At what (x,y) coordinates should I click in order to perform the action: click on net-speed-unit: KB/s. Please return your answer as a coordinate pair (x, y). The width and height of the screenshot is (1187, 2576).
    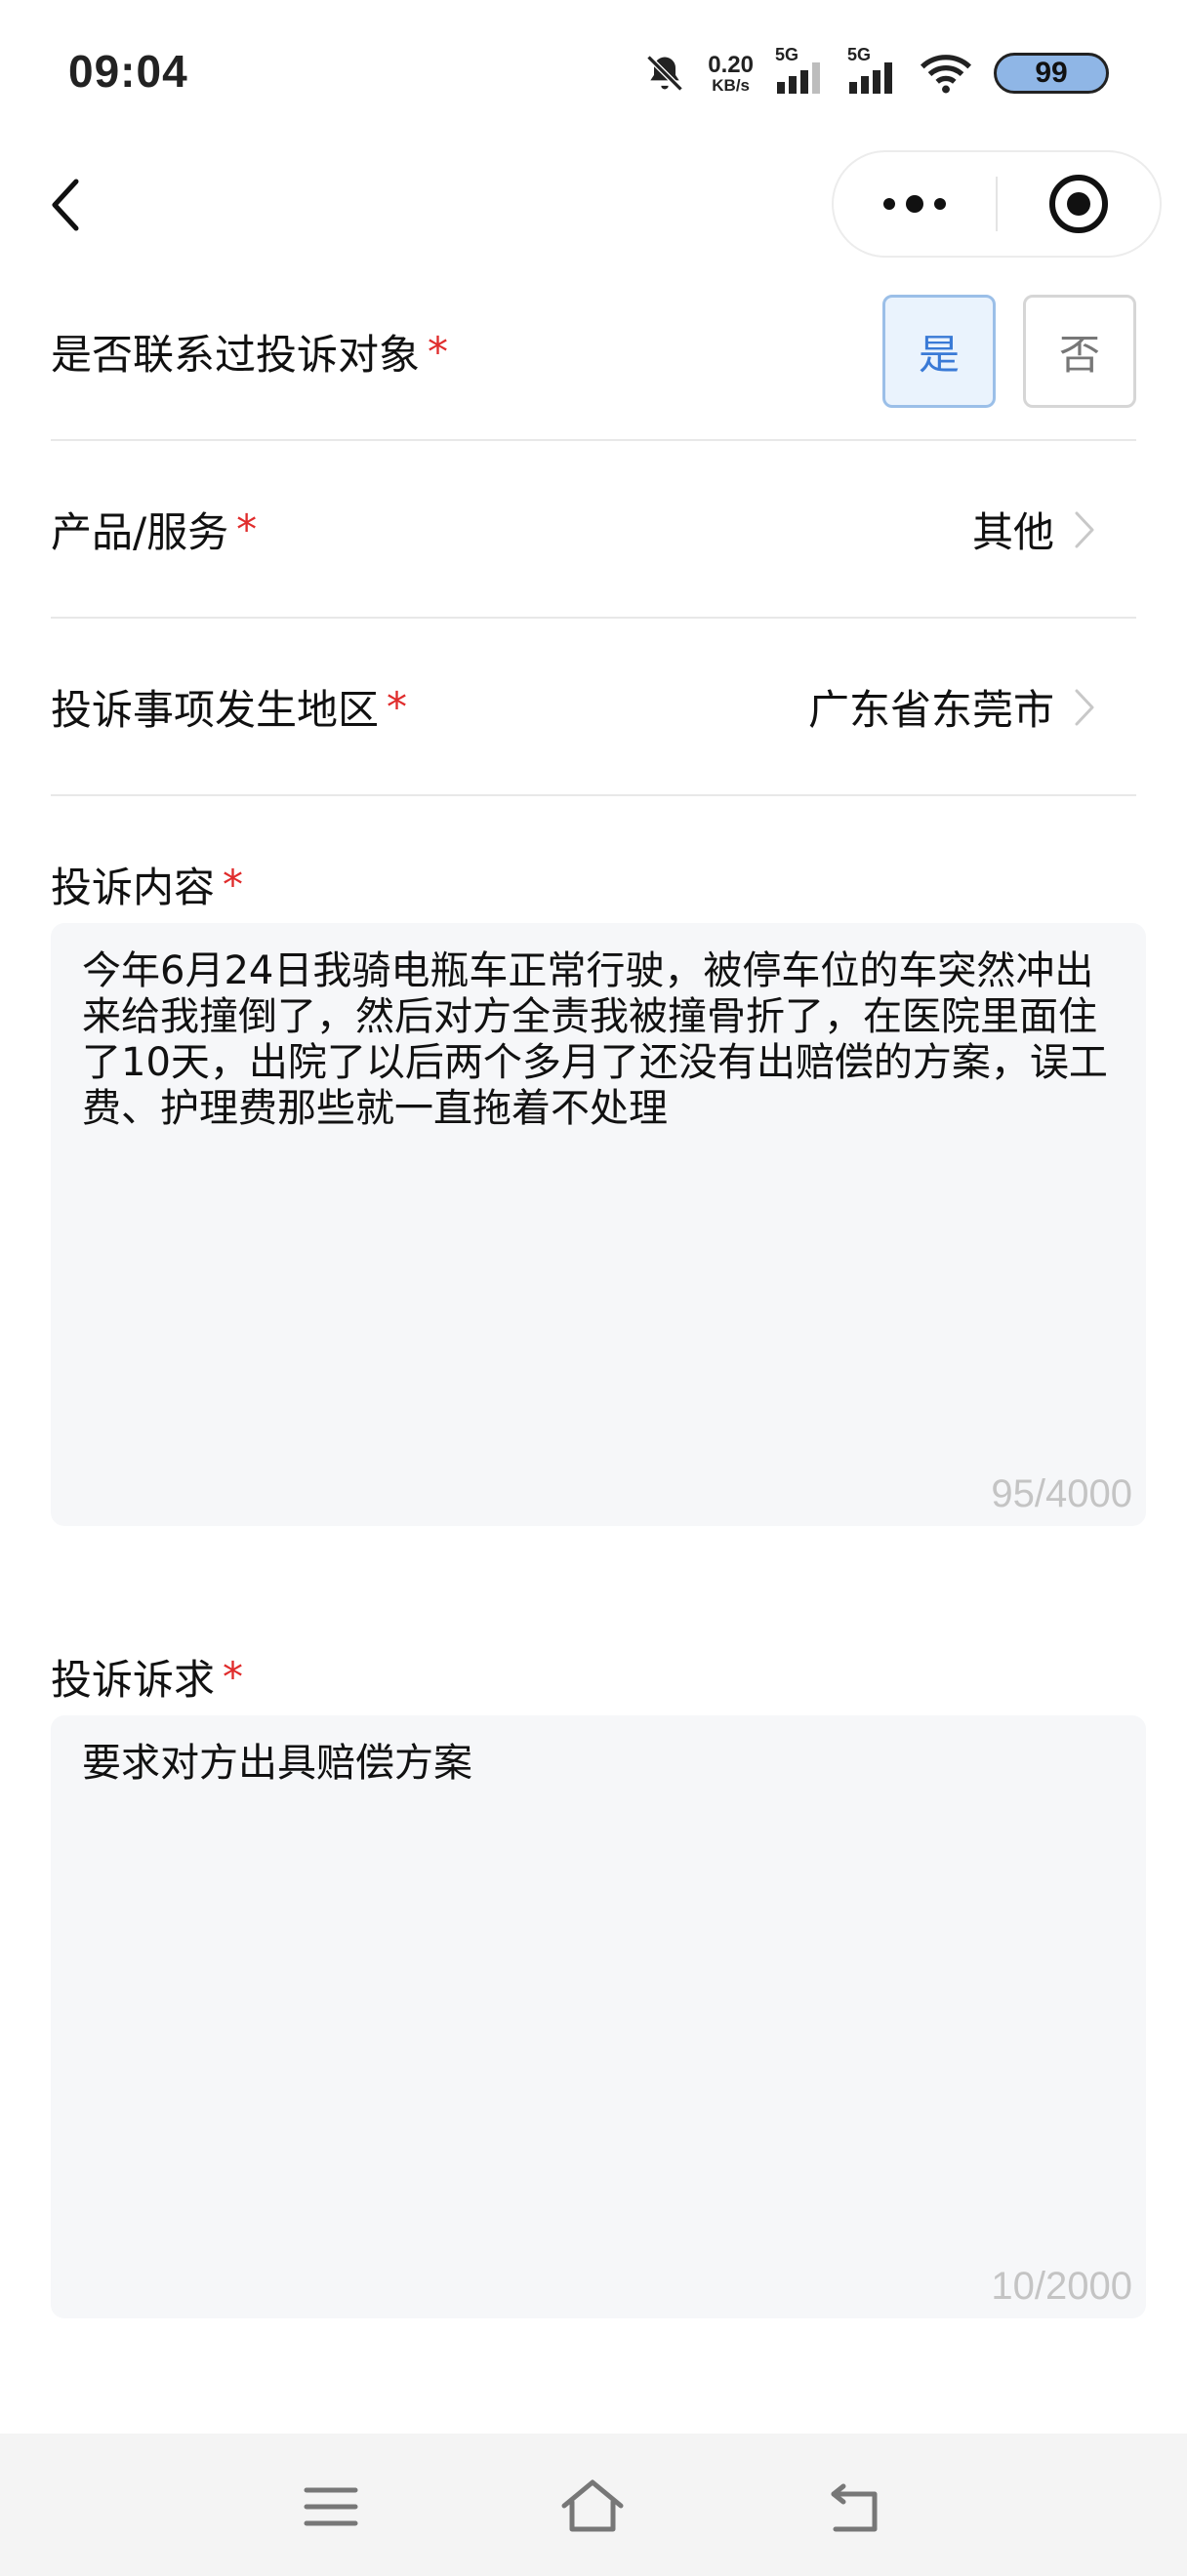
    Looking at the image, I should click on (731, 85).